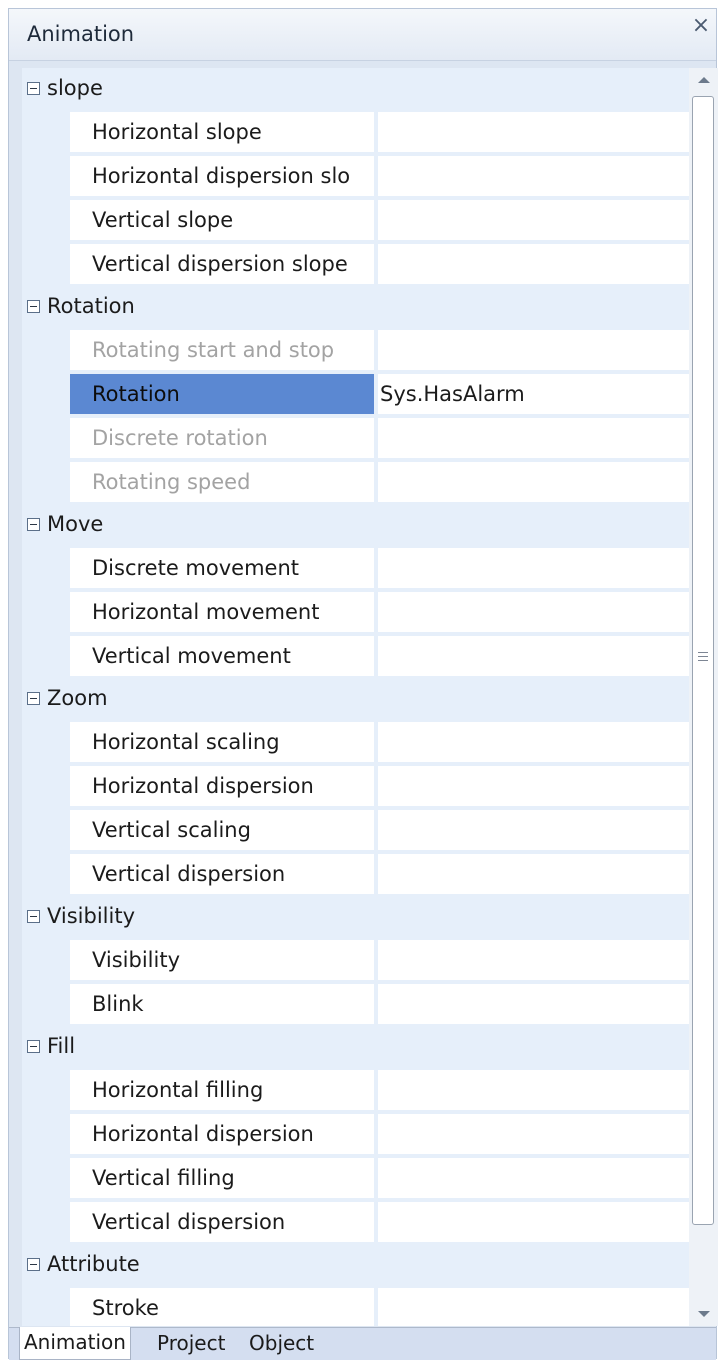  What do you see at coordinates (533, 394) in the screenshot?
I see `property-value-field: Sys.HasAlarm` at bounding box center [533, 394].